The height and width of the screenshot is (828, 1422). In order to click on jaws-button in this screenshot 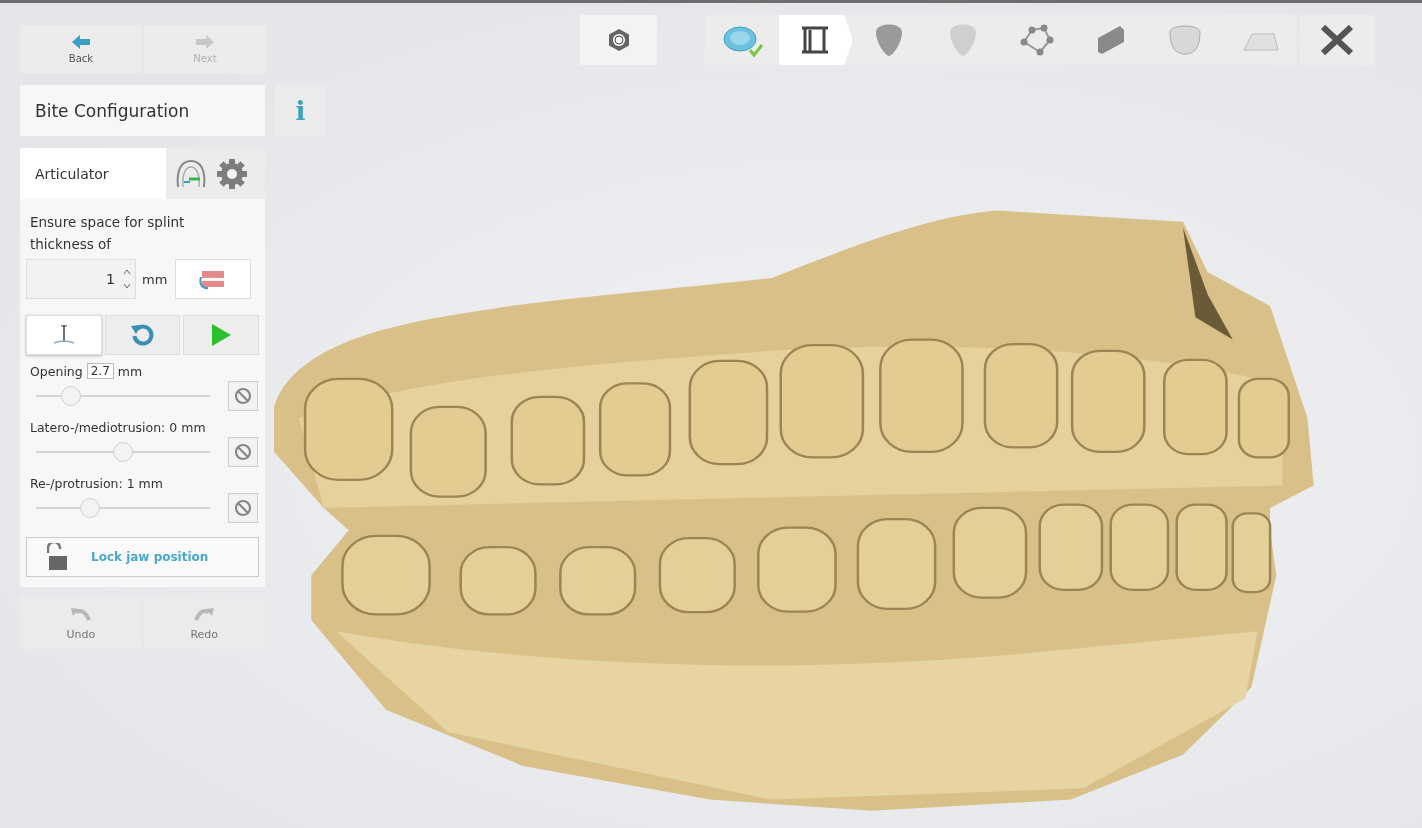, I will do `click(213, 279)`.